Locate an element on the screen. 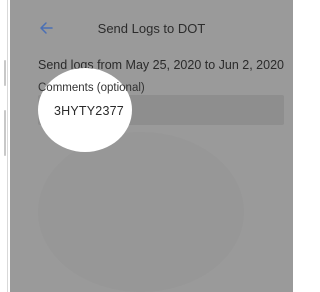  page-title: Send Logs to DOT is located at coordinates (151, 28).